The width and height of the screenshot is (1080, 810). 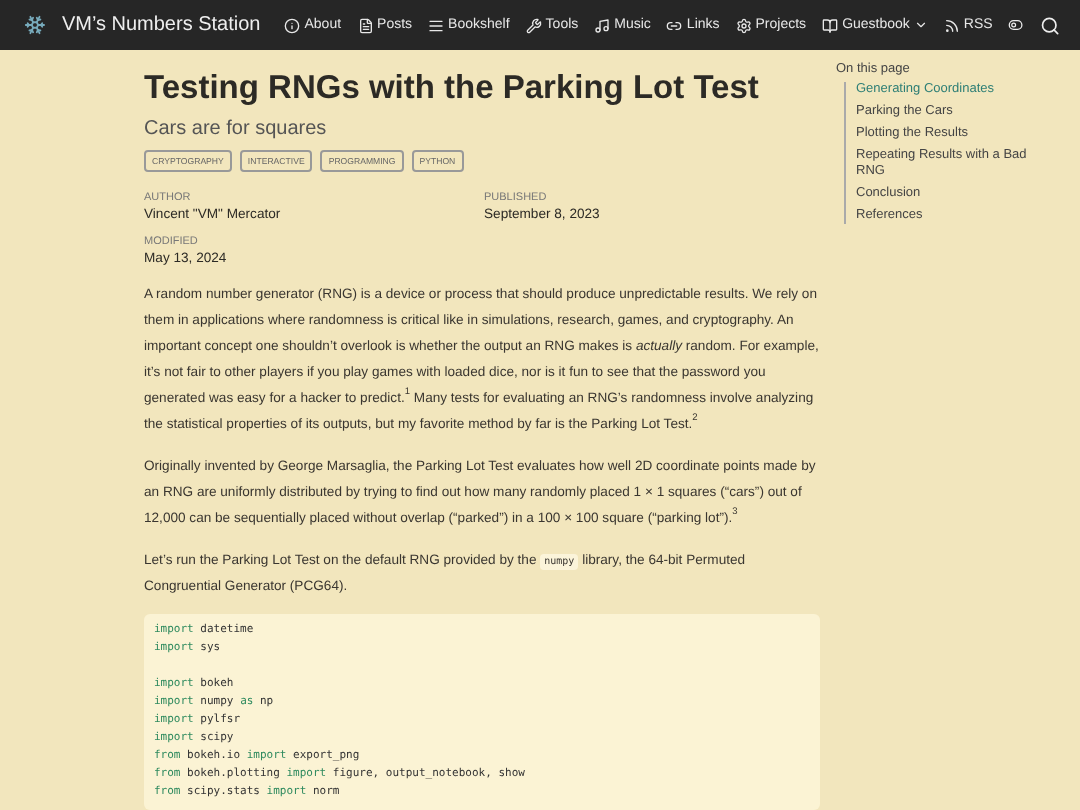 I want to click on list-icon, so click(x=436, y=25).